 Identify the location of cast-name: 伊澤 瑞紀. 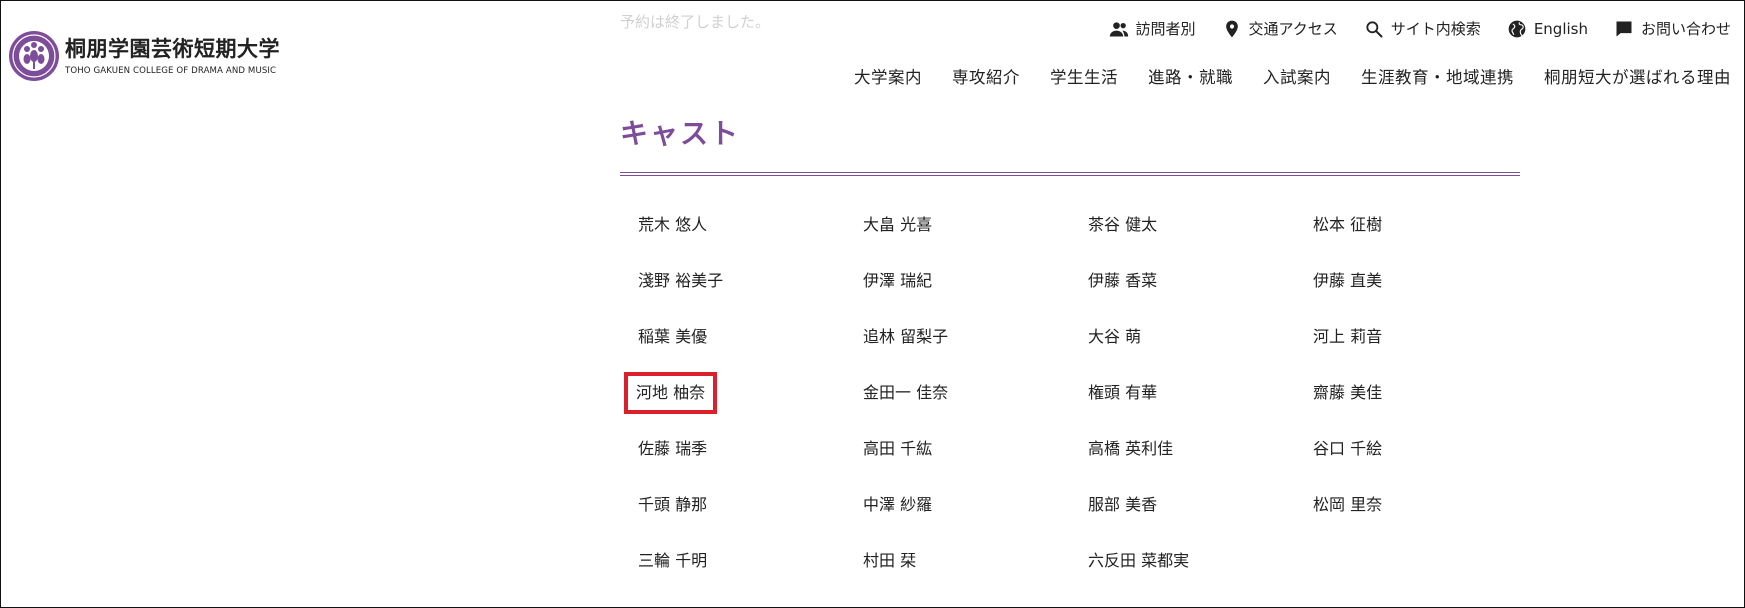
(897, 281).